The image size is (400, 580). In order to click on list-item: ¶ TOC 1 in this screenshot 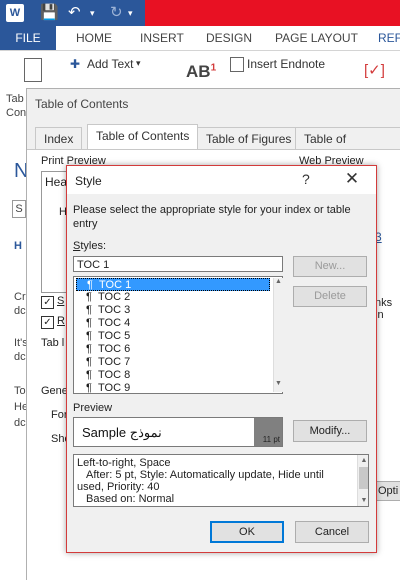, I will do `click(173, 284)`.